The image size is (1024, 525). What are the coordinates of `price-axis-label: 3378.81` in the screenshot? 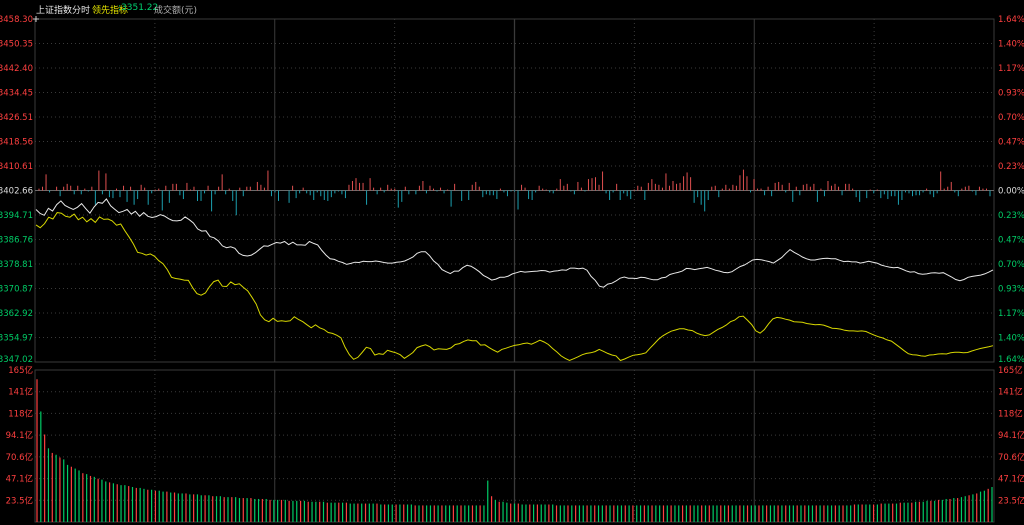 It's located at (16, 265).